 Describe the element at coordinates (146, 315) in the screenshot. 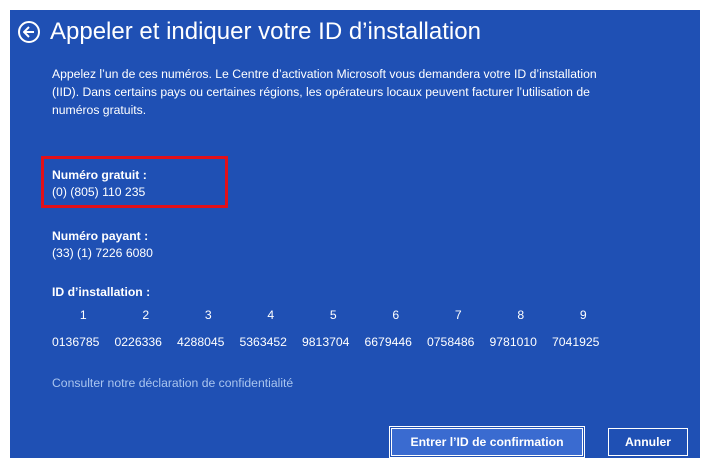

I see `id-index: 2` at that location.